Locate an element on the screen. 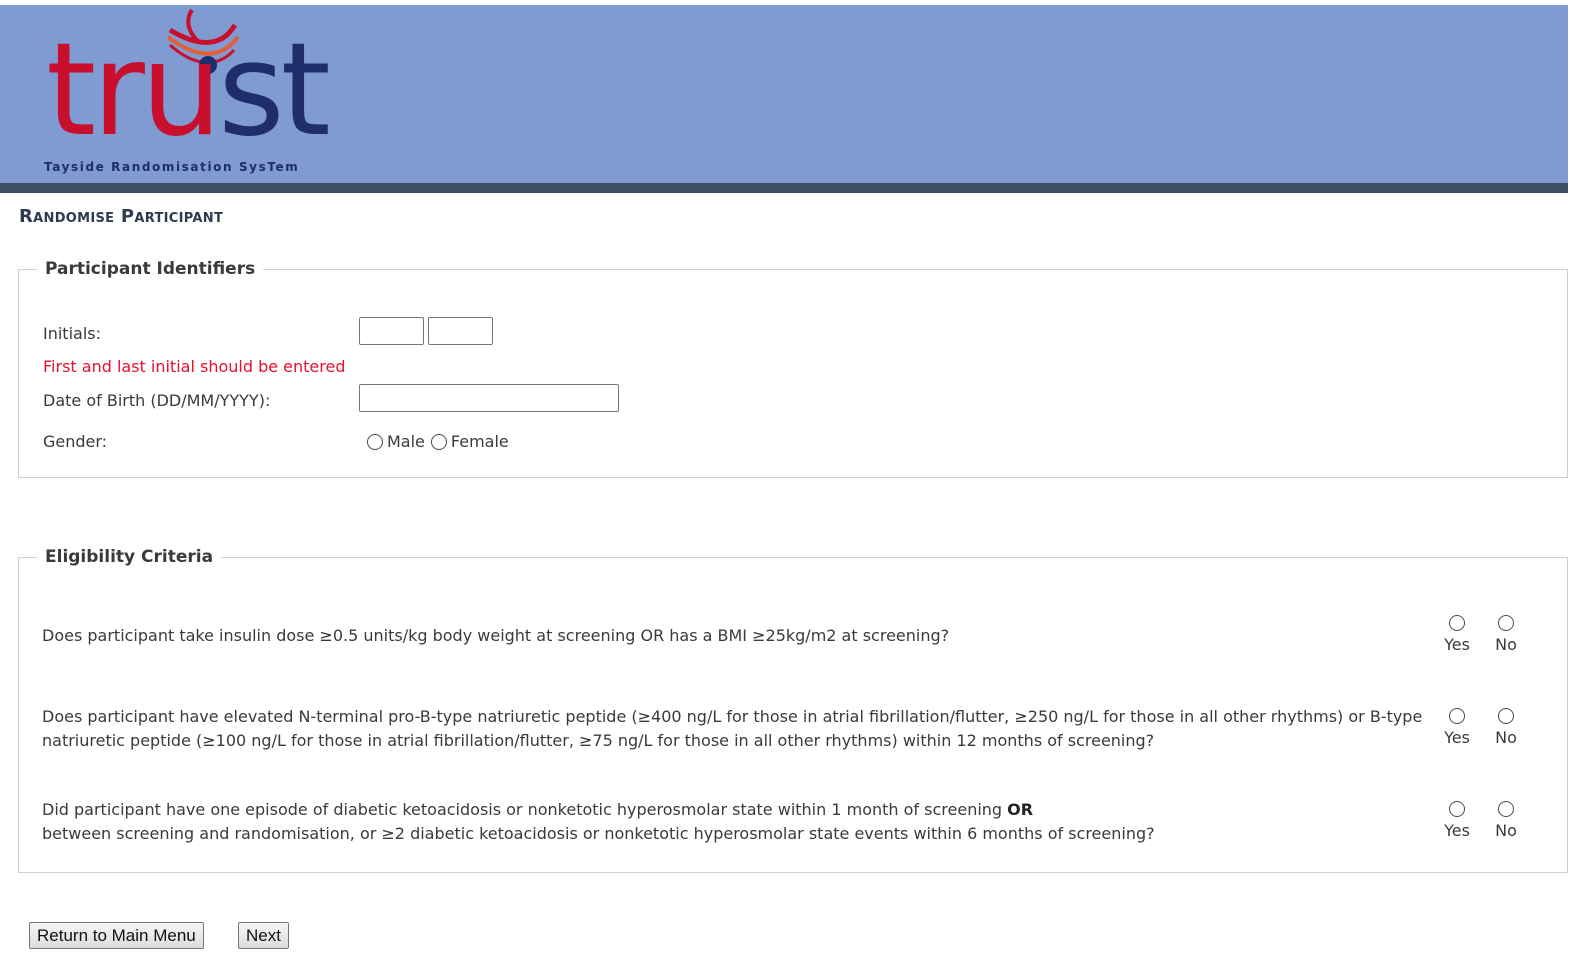 Image resolution: width=1583 pixels, height=957 pixels. section-legend: Eligibility Criteria is located at coordinates (129, 557).